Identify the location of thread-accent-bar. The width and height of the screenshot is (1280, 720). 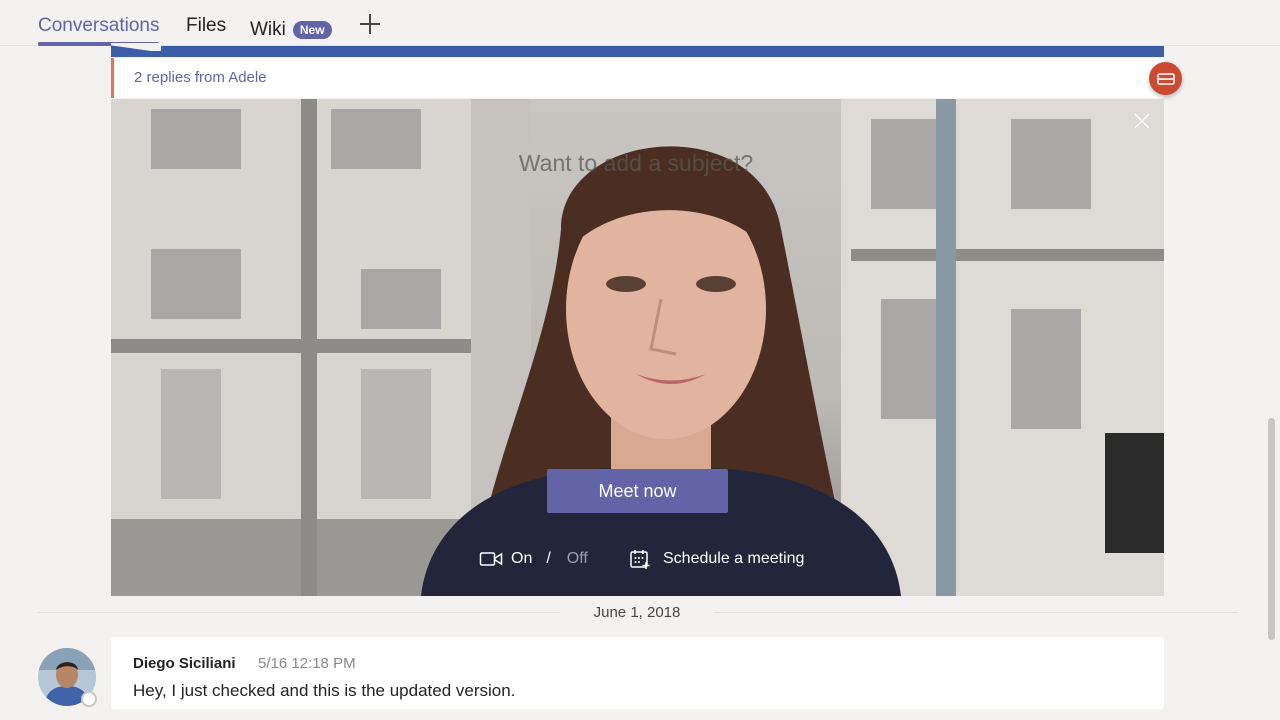
(637, 51).